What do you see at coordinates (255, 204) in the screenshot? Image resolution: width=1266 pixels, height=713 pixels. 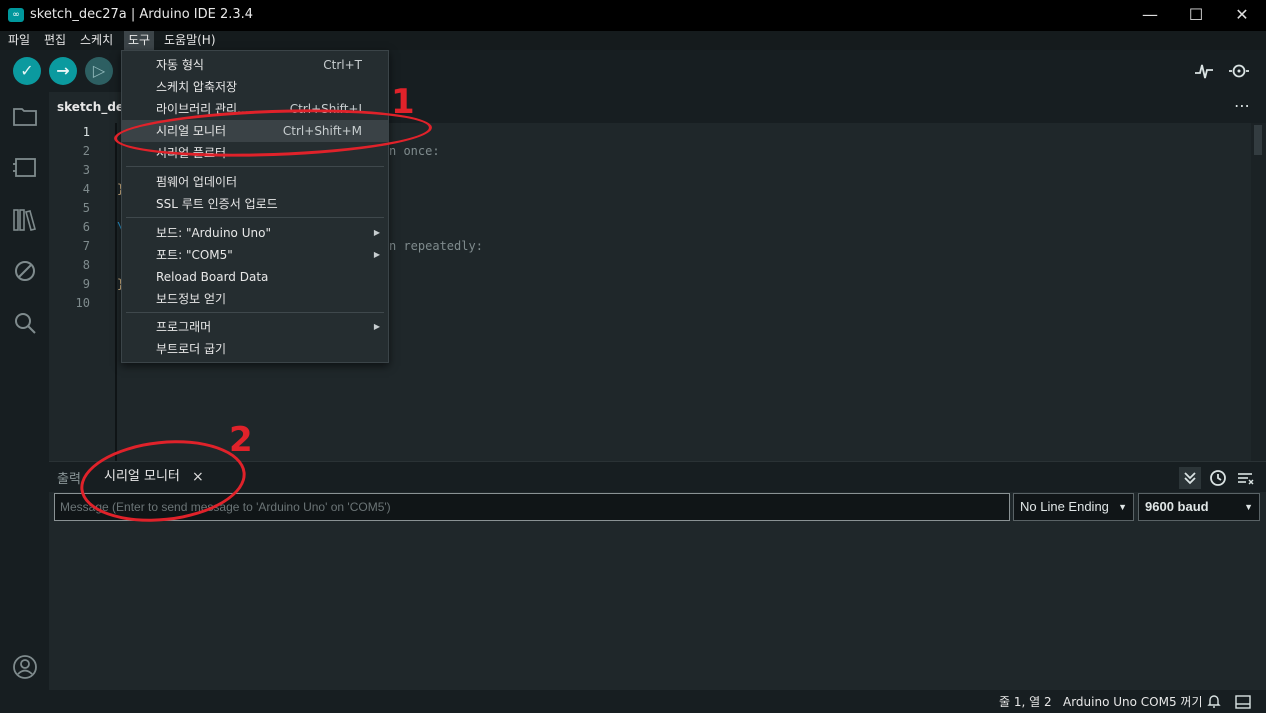 I see `menu-item-upload-ssl-certificates: SSL 루트 인증서 업로드` at bounding box center [255, 204].